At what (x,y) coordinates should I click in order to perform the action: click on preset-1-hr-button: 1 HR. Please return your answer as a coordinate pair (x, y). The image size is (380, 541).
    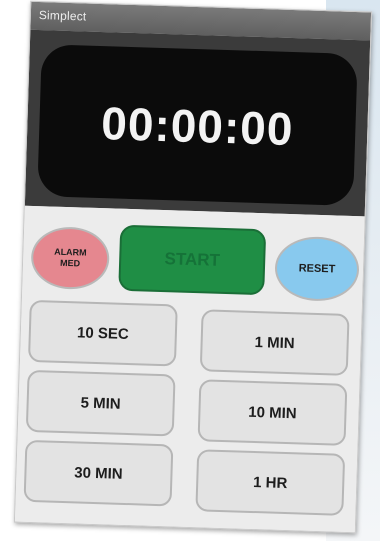
    Looking at the image, I should click on (270, 482).